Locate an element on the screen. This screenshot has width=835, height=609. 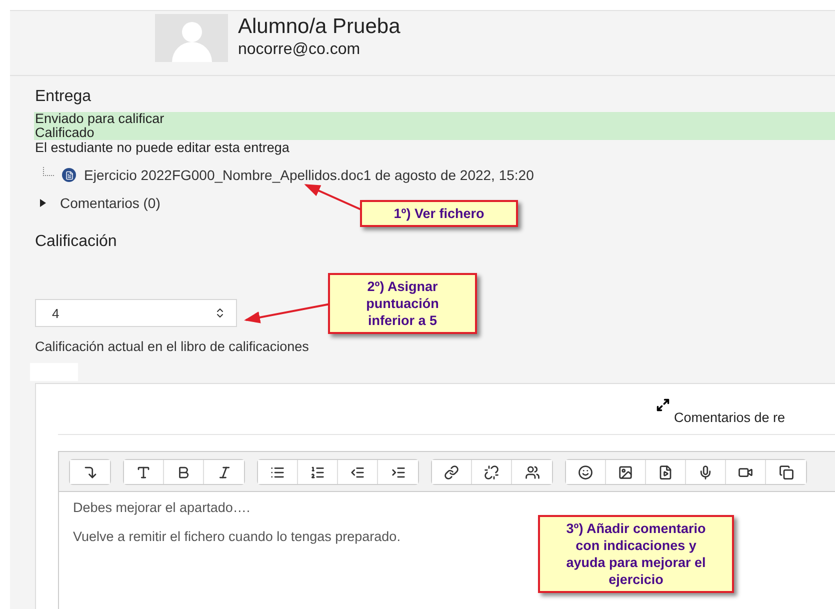
indent-icon is located at coordinates (398, 472).